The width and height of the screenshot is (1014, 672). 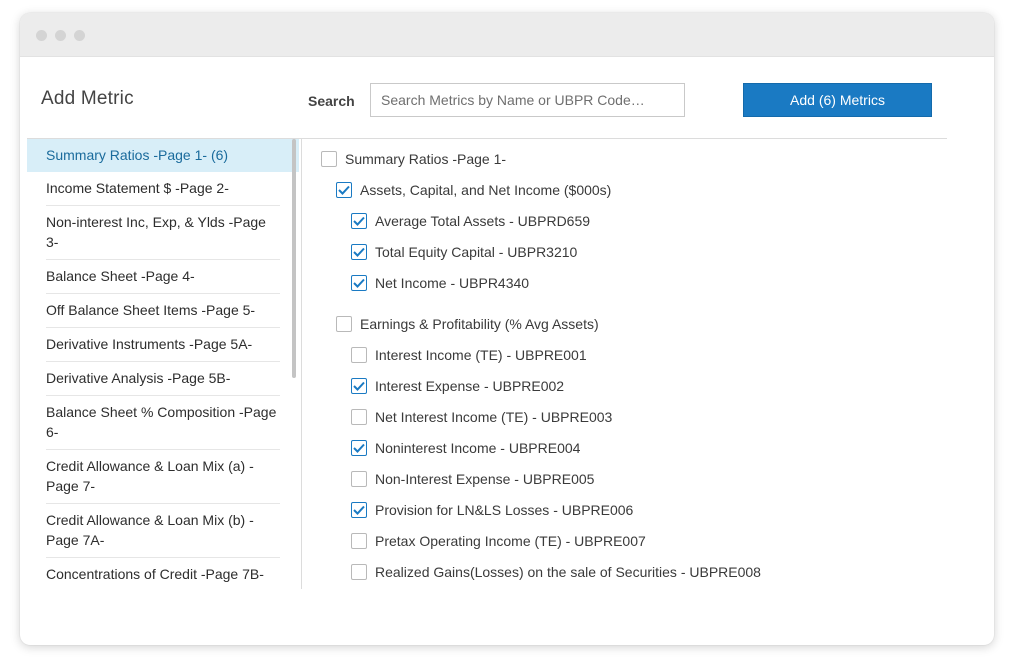 I want to click on metric-label: Non-Interest Expense - UBPRE005, so click(x=485, y=479).